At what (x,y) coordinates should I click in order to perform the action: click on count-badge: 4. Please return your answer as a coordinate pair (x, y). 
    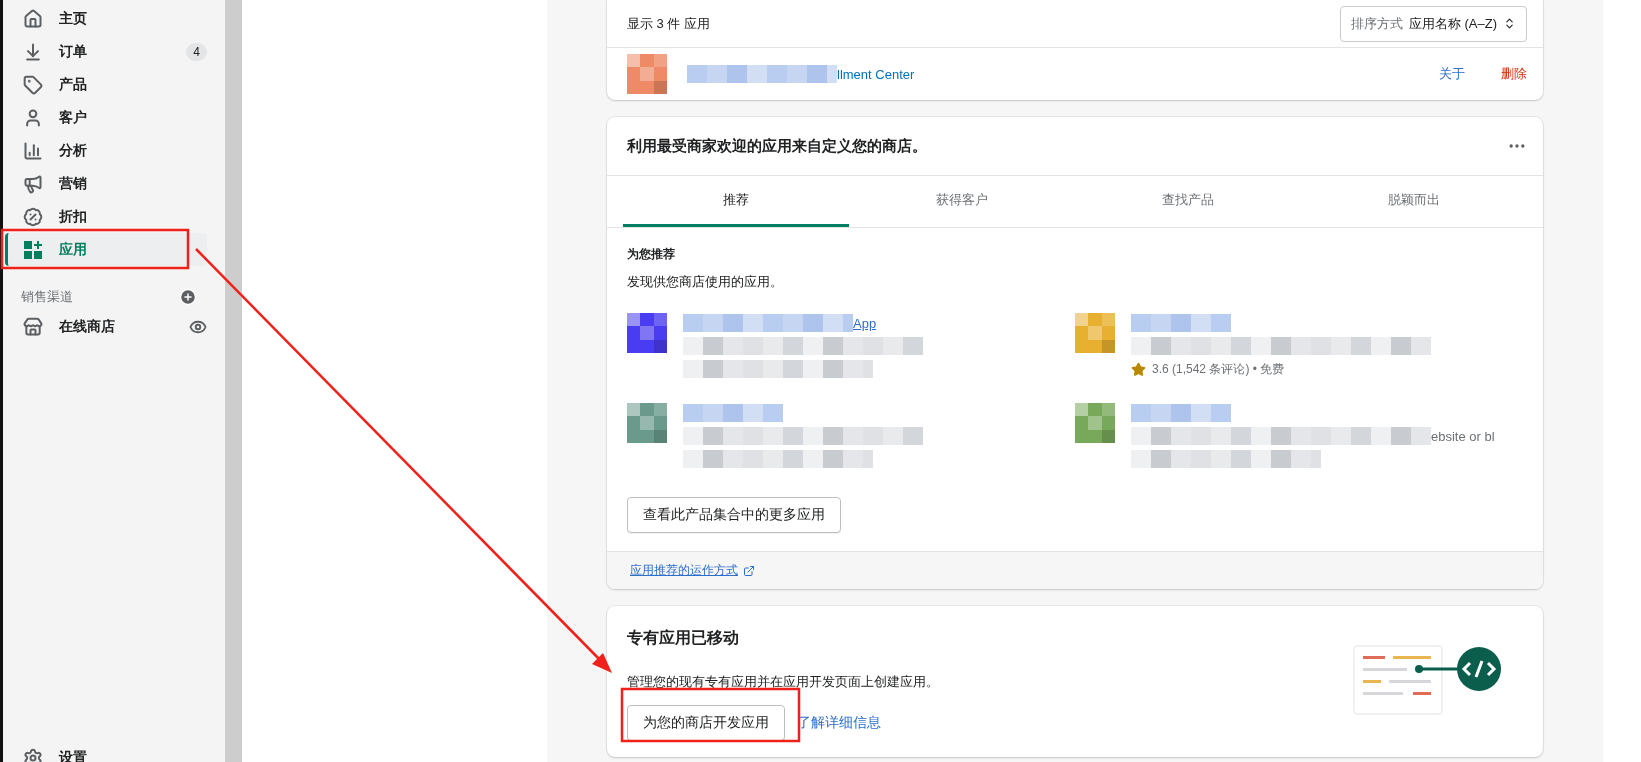
    Looking at the image, I should click on (196, 51).